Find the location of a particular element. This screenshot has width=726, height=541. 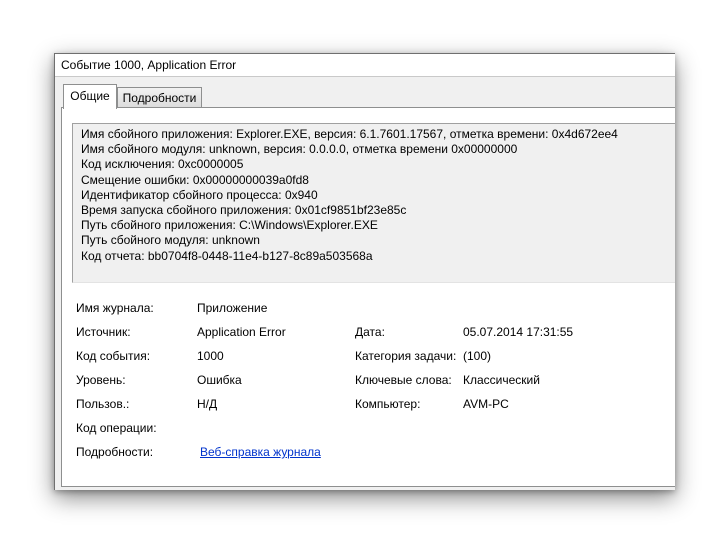

computer-value: AVM-PC is located at coordinates (486, 404).